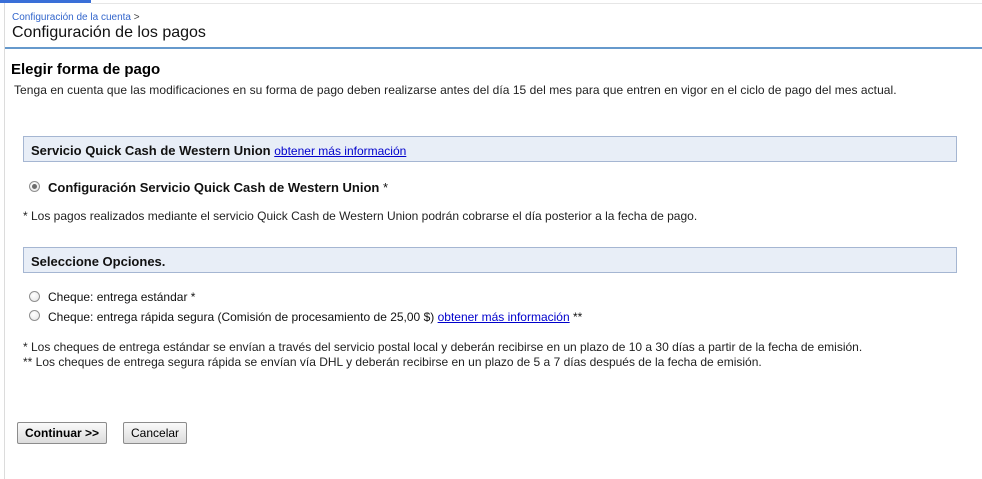 This screenshot has height=479, width=982. Describe the element at coordinates (109, 32) in the screenshot. I see `page-title: Configuración de los pagos` at that location.